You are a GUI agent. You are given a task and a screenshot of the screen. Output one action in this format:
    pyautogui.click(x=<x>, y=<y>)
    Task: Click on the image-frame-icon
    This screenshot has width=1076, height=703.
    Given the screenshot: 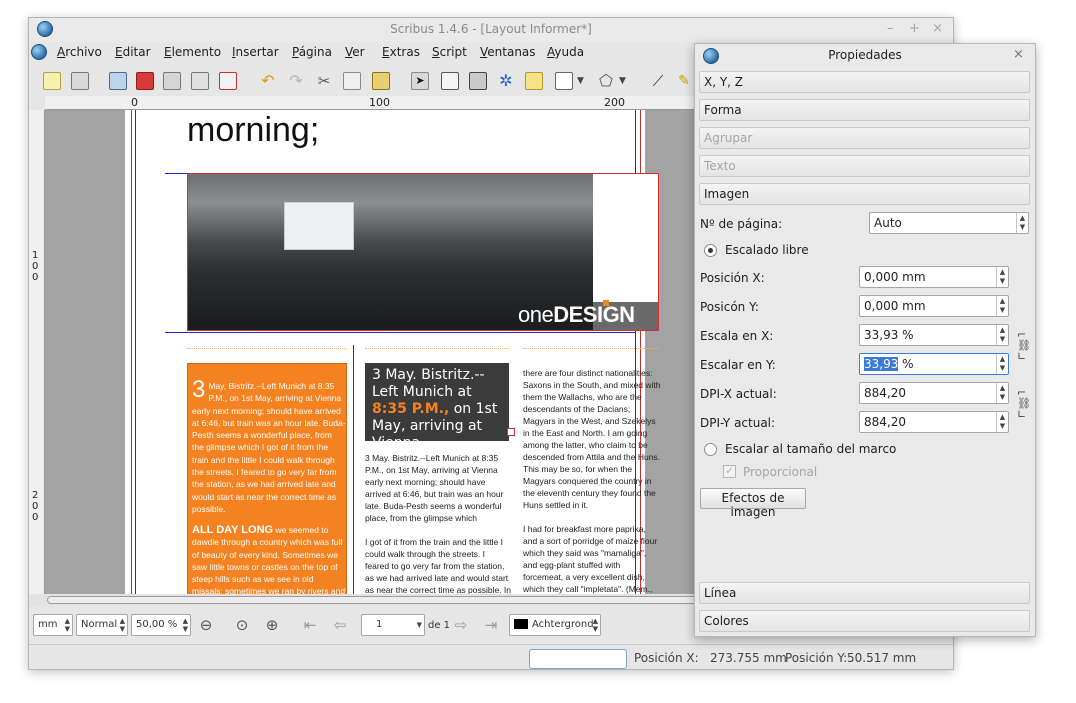 What is the action you would take?
    pyautogui.click(x=478, y=81)
    